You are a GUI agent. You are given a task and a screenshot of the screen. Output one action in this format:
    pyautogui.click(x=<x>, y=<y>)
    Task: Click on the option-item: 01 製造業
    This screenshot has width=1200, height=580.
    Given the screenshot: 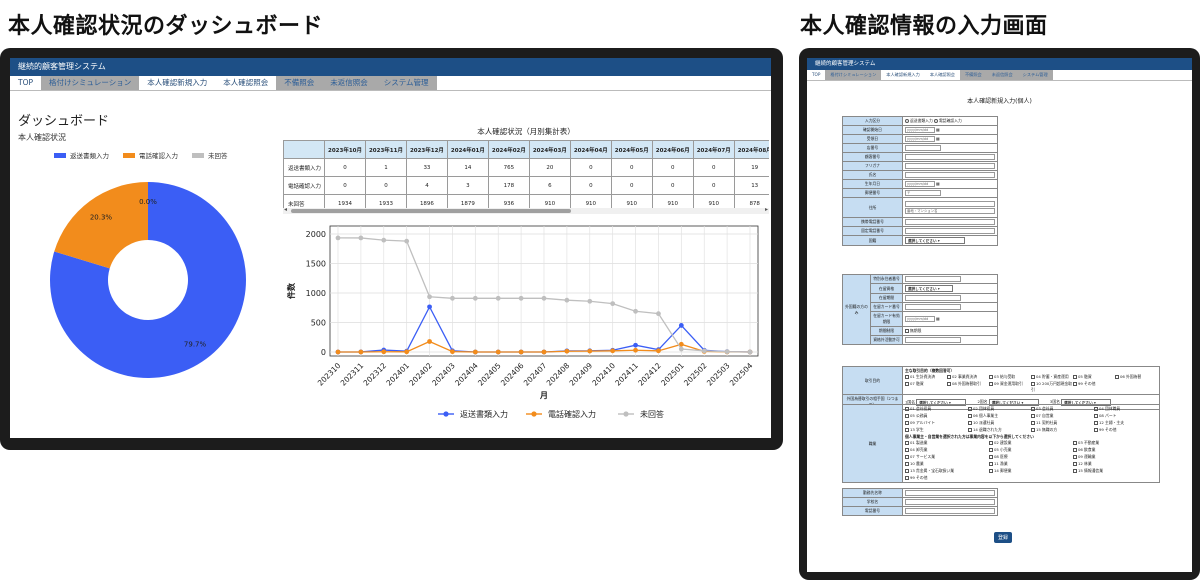 What is the action you would take?
    pyautogui.click(x=947, y=443)
    